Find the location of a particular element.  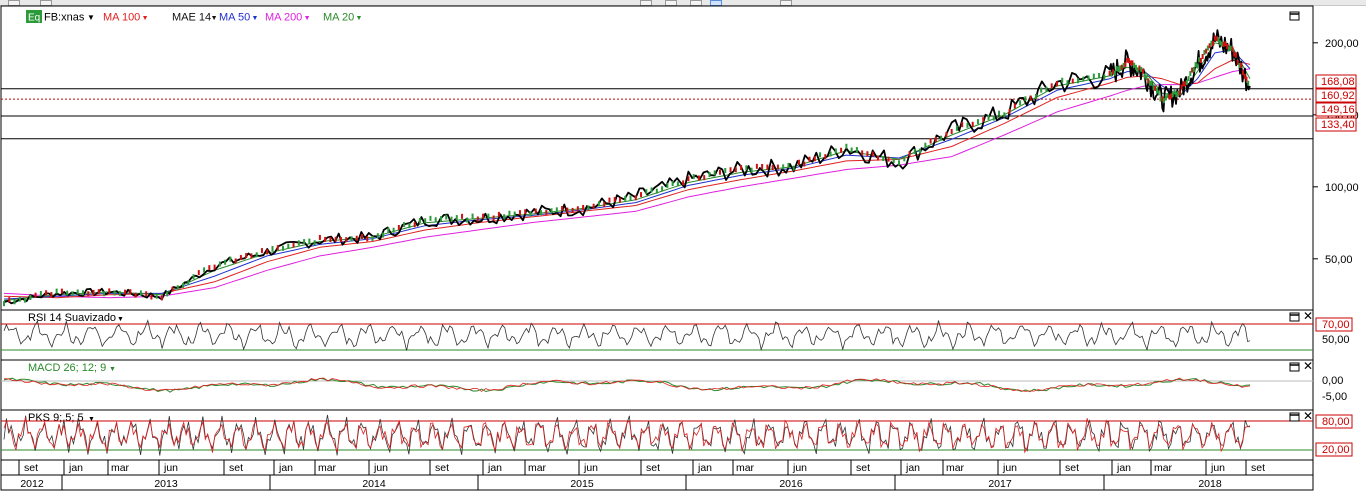

macd-title: MACD 26; 12; 9 is located at coordinates (67, 368).